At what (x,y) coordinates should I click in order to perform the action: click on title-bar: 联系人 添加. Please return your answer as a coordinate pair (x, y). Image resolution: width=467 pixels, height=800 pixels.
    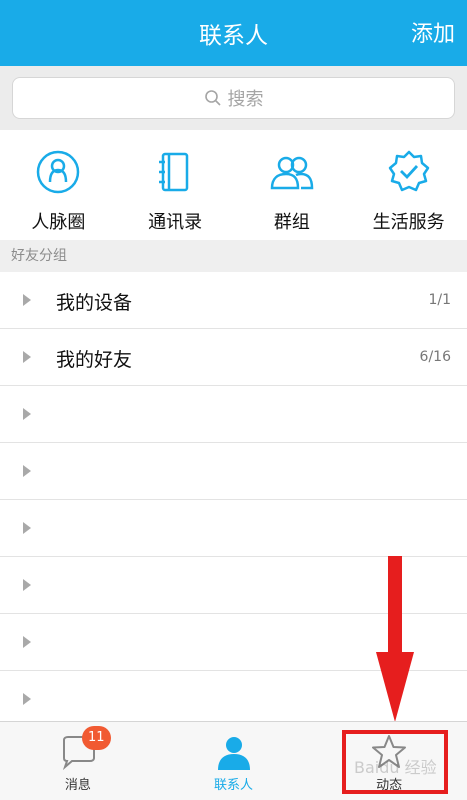
    Looking at the image, I should click on (233, 33).